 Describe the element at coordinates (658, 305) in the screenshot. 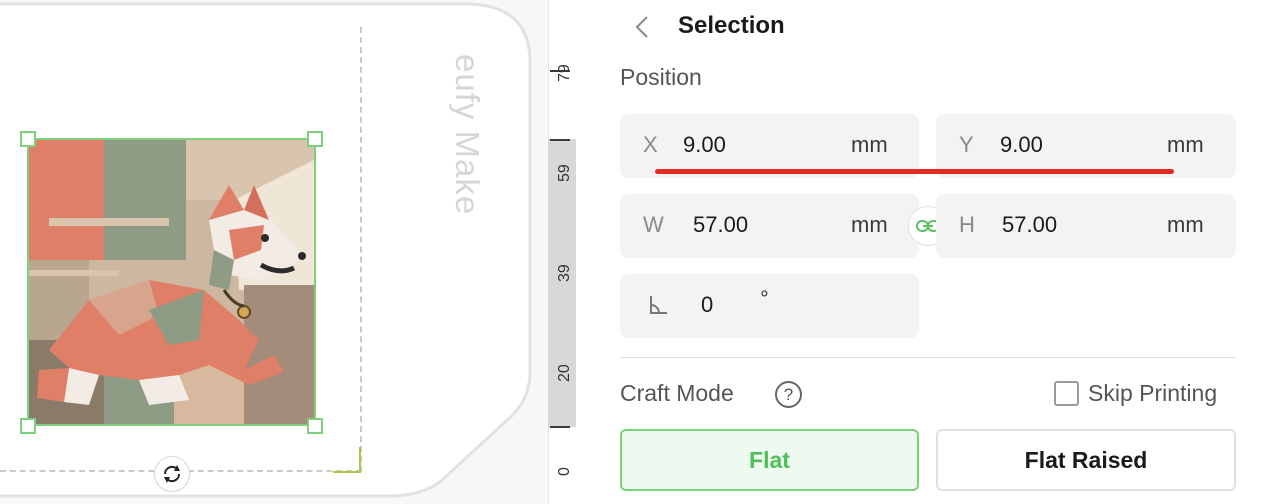

I see `angle-icon` at that location.